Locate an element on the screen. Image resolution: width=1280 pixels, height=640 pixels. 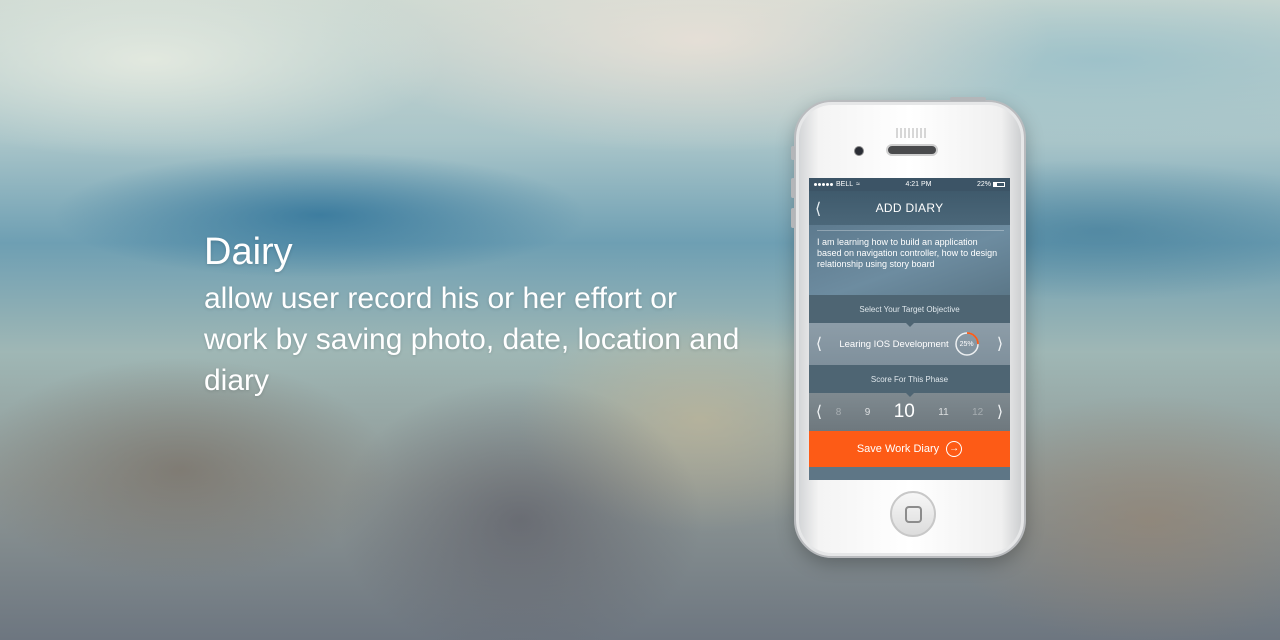
arrow-right-circle-icon: → is located at coordinates (954, 449).